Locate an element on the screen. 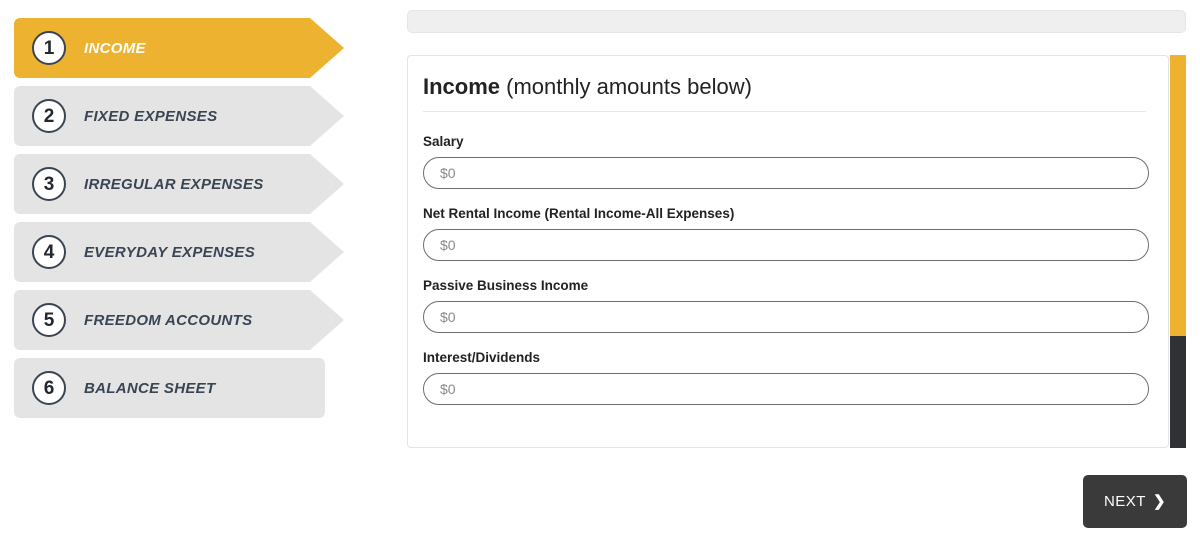 The image size is (1200, 546). step-content: 4 EVERYDAY EXPENSES is located at coordinates (134, 252).